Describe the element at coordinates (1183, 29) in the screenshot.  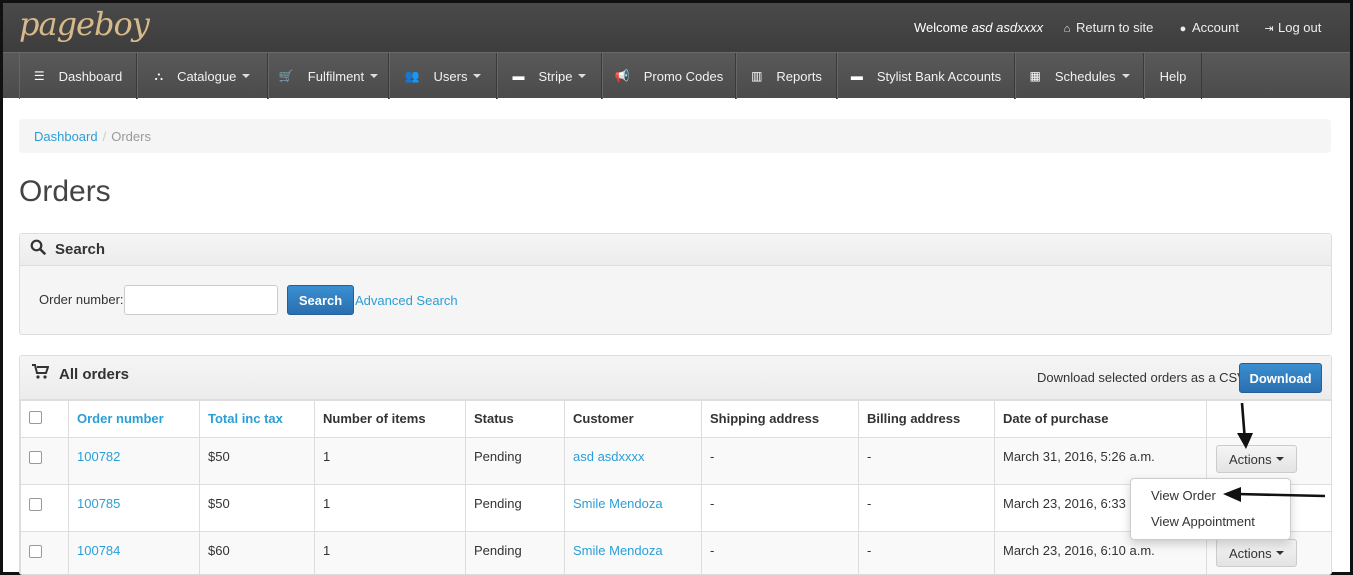
I see `user-icon: ●` at that location.